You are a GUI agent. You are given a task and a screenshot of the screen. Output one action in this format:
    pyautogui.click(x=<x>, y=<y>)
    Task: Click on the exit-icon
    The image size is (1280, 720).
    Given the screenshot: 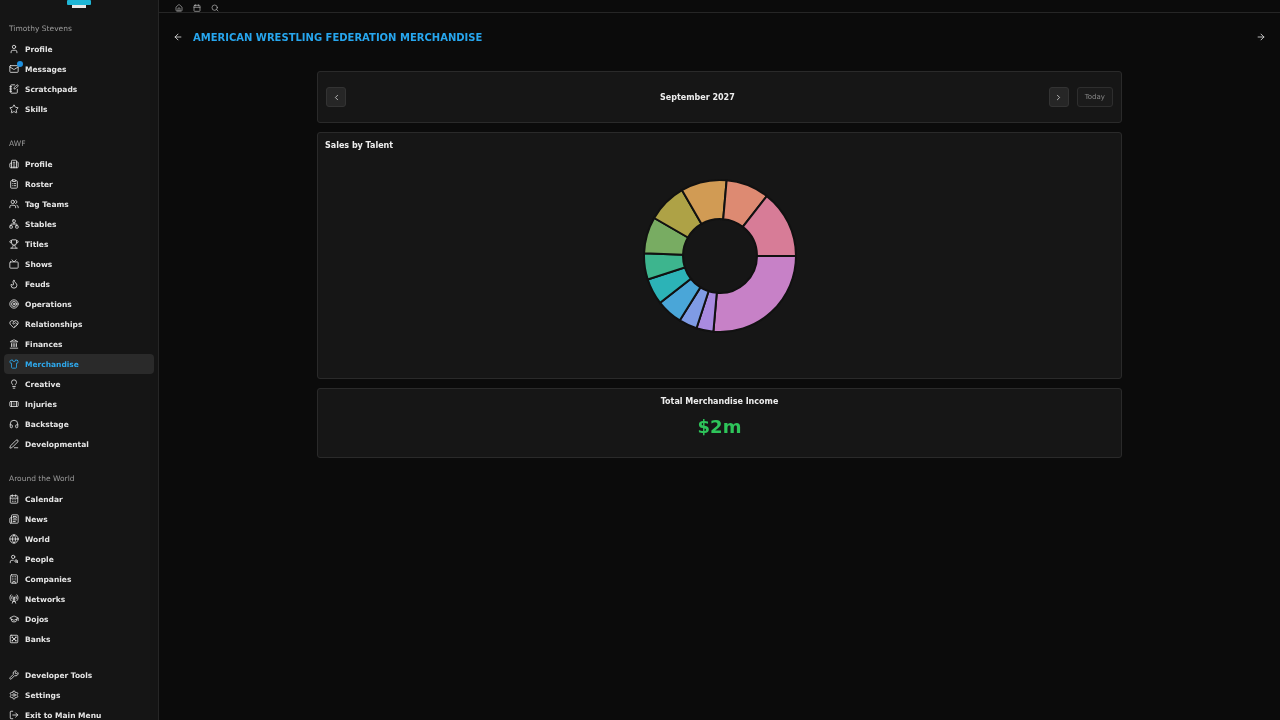 What is the action you would take?
    pyautogui.click(x=14, y=715)
    